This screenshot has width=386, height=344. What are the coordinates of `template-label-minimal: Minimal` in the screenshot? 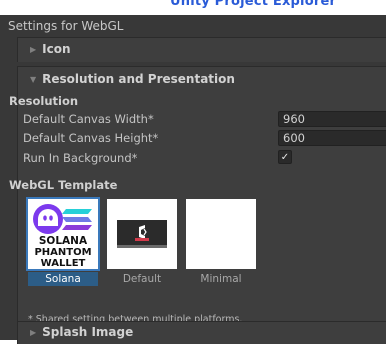 It's located at (221, 279).